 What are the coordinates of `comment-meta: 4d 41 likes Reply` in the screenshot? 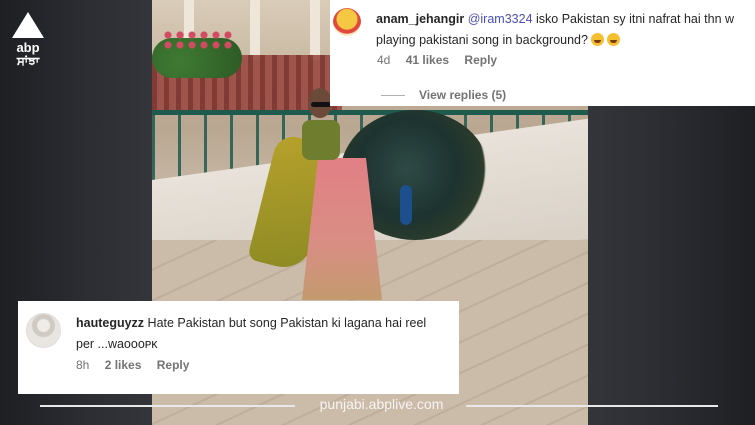 It's located at (443, 60).